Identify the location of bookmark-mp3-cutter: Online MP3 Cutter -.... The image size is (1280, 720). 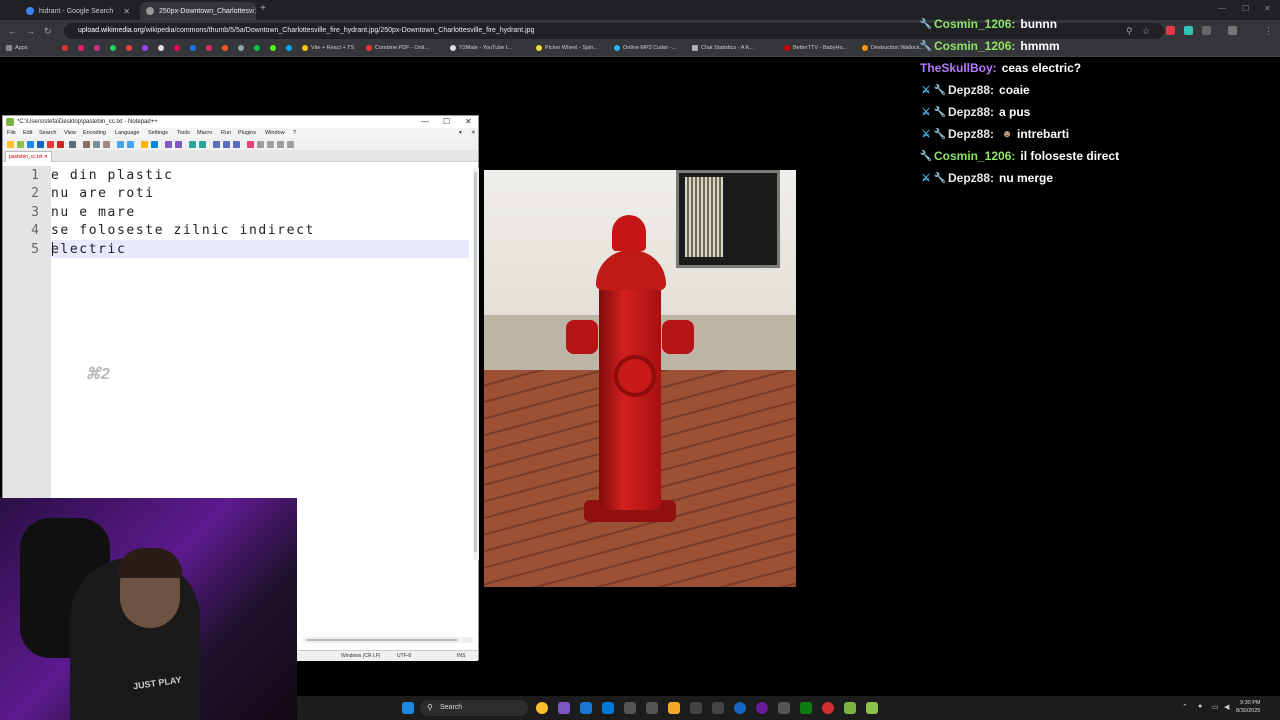
(645, 48).